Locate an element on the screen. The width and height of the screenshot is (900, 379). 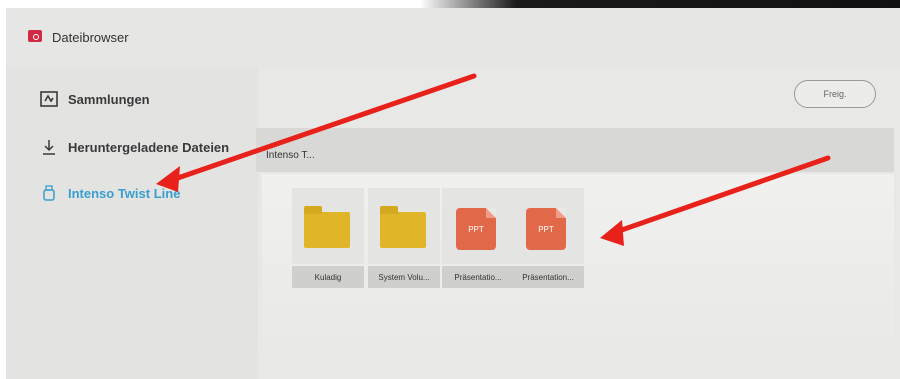
sidebar-item-collections: Sammlungen is located at coordinates (95, 99).